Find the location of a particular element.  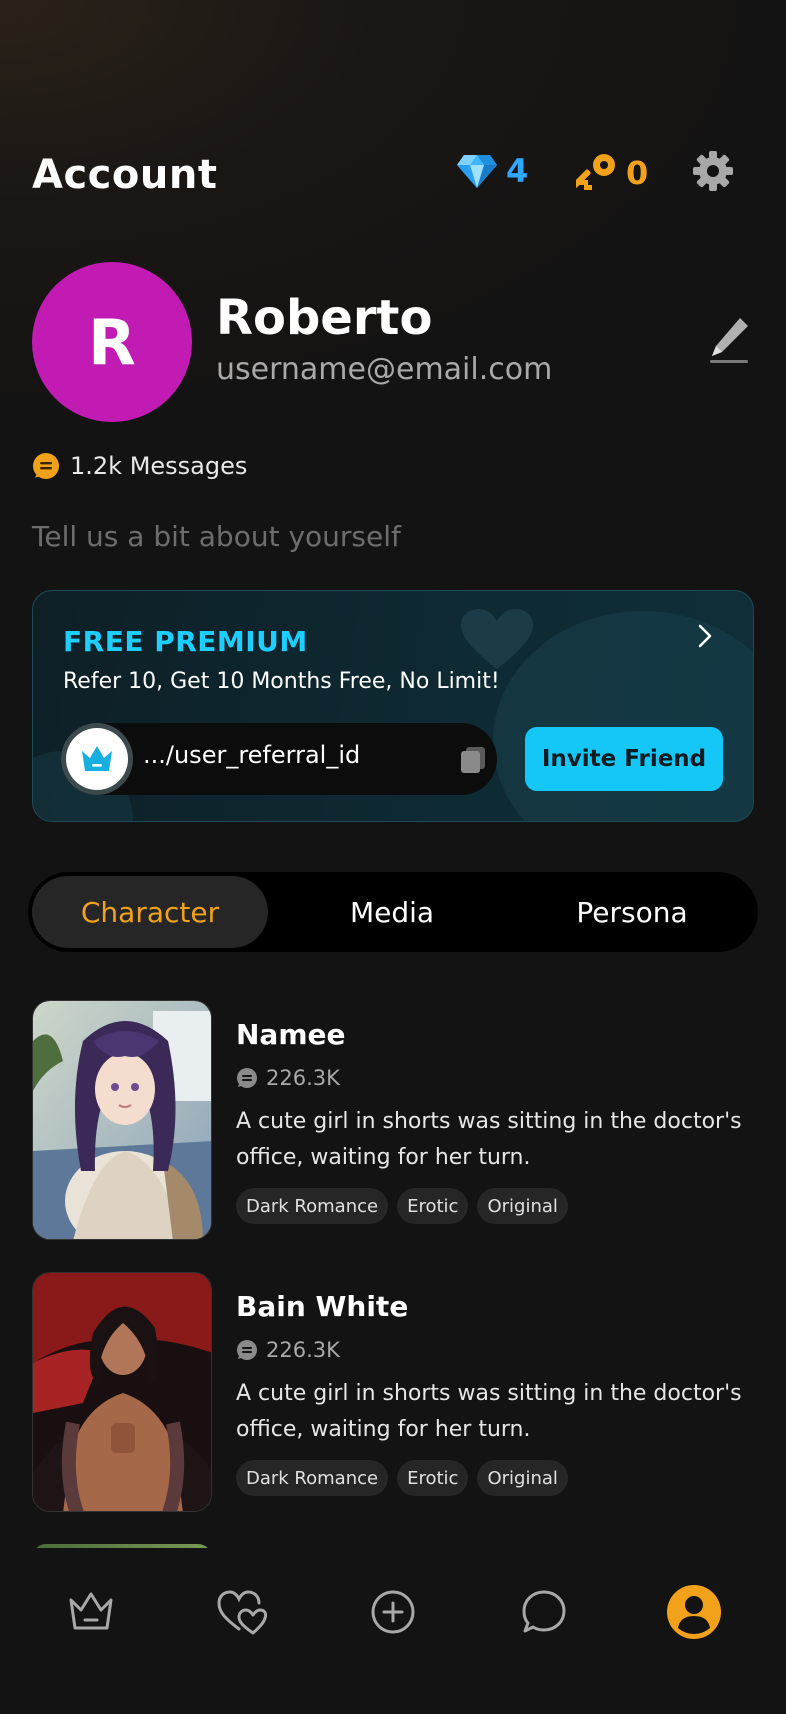

key-icon is located at coordinates (595, 172).